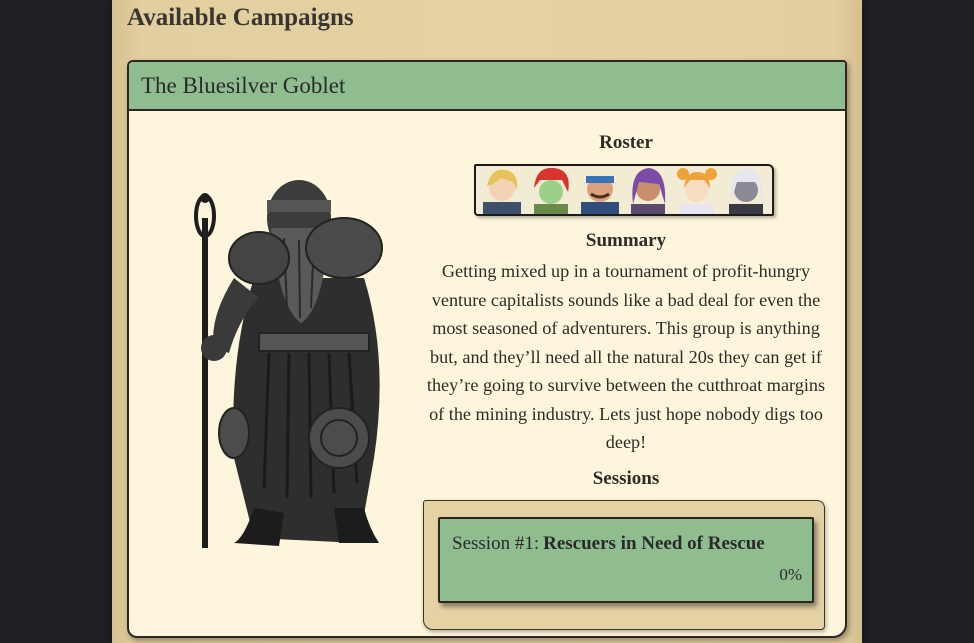 The width and height of the screenshot is (974, 643). Describe the element at coordinates (624, 190) in the screenshot. I see `roster-strip` at that location.